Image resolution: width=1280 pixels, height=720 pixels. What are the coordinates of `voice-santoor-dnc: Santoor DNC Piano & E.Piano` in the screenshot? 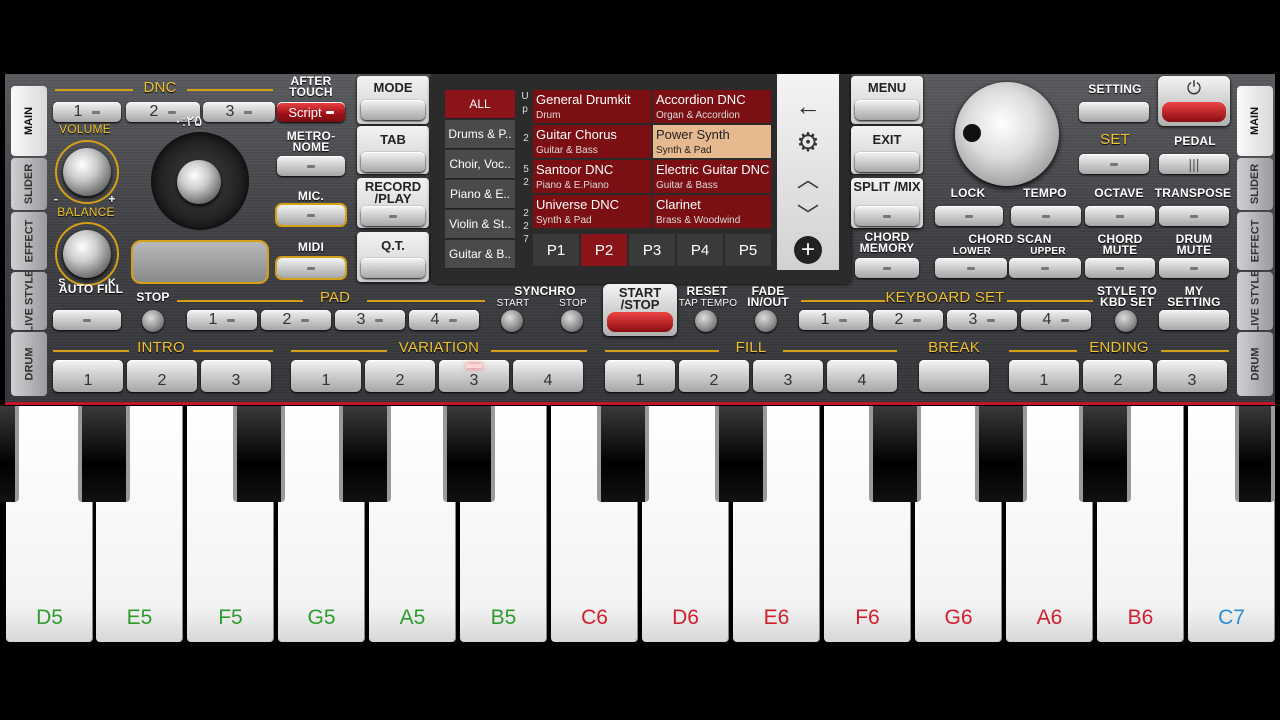 It's located at (592, 176).